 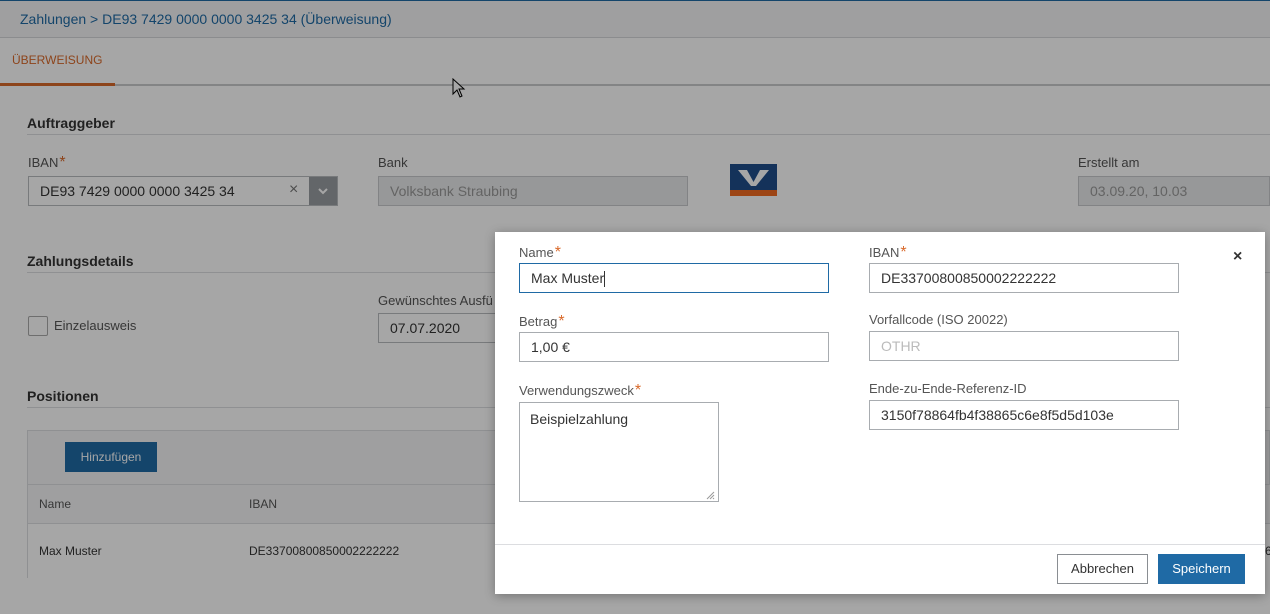 What do you see at coordinates (674, 347) in the screenshot?
I see `betrag-input: 1,00 €` at bounding box center [674, 347].